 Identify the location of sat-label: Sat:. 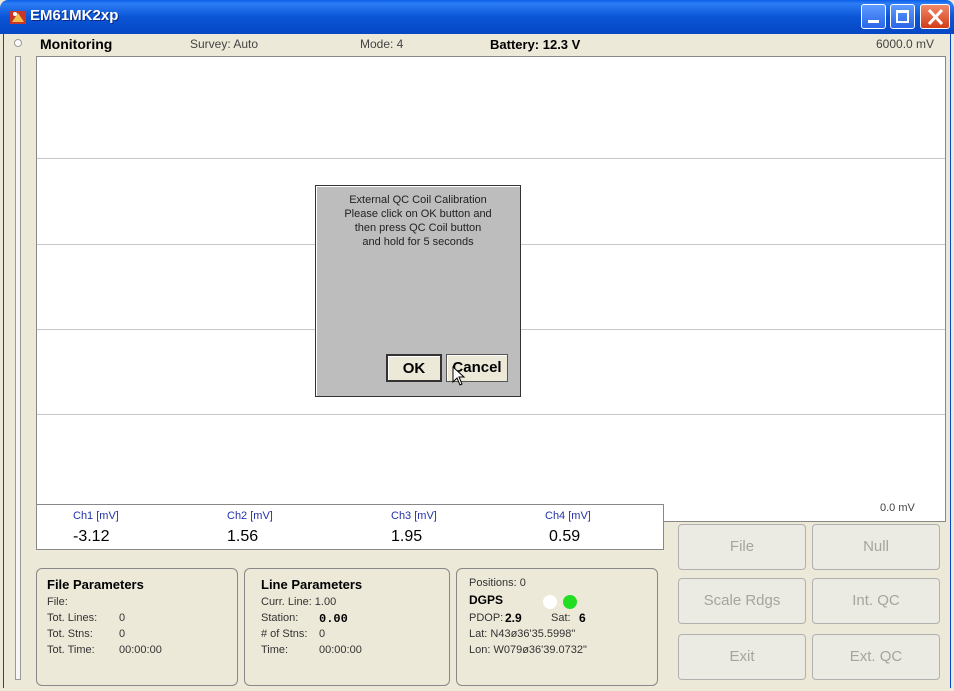
(561, 618).